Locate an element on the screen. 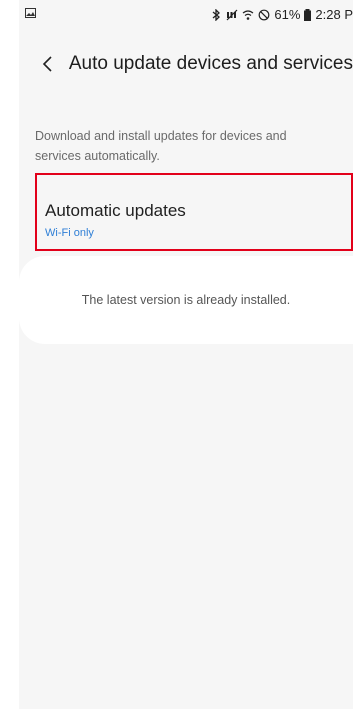 This screenshot has width=353, height=709. gallery-notification-icon is located at coordinates (30, 13).